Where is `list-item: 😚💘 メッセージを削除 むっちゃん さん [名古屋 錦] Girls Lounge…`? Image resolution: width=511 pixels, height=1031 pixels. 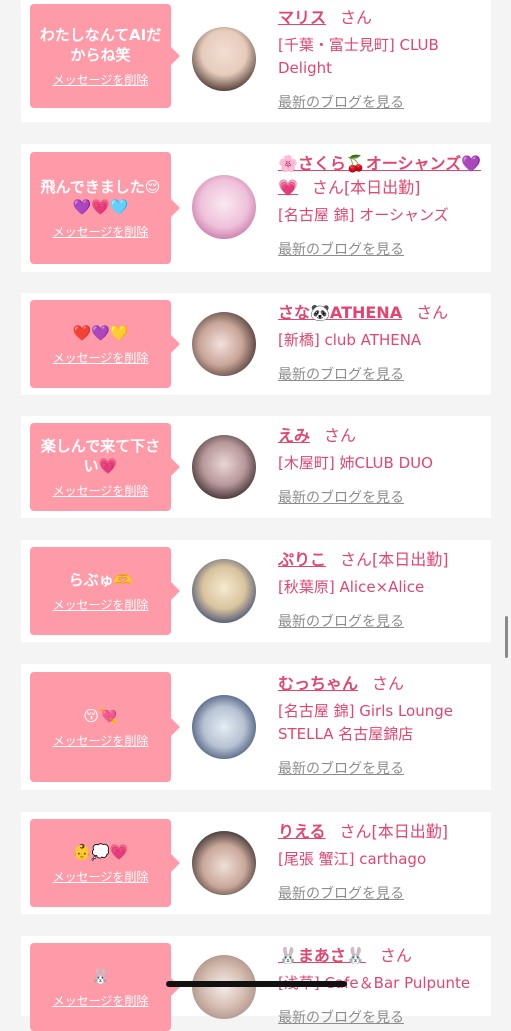
list-item: 😚💘 メッセージを削除 むっちゃん さん [名古屋 錦] Girls Lounge… is located at coordinates (256, 727).